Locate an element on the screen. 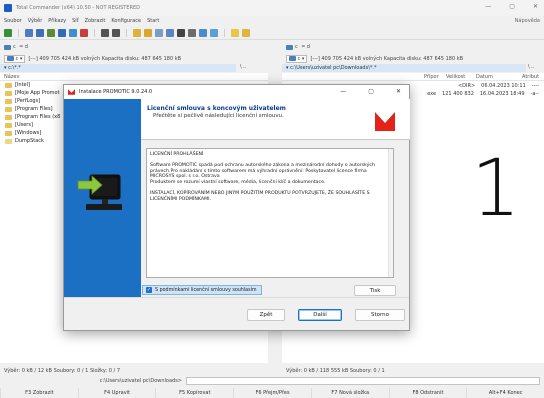 The width and height of the screenshot is (544, 398). maximize-button: ▢ is located at coordinates (512, 6).